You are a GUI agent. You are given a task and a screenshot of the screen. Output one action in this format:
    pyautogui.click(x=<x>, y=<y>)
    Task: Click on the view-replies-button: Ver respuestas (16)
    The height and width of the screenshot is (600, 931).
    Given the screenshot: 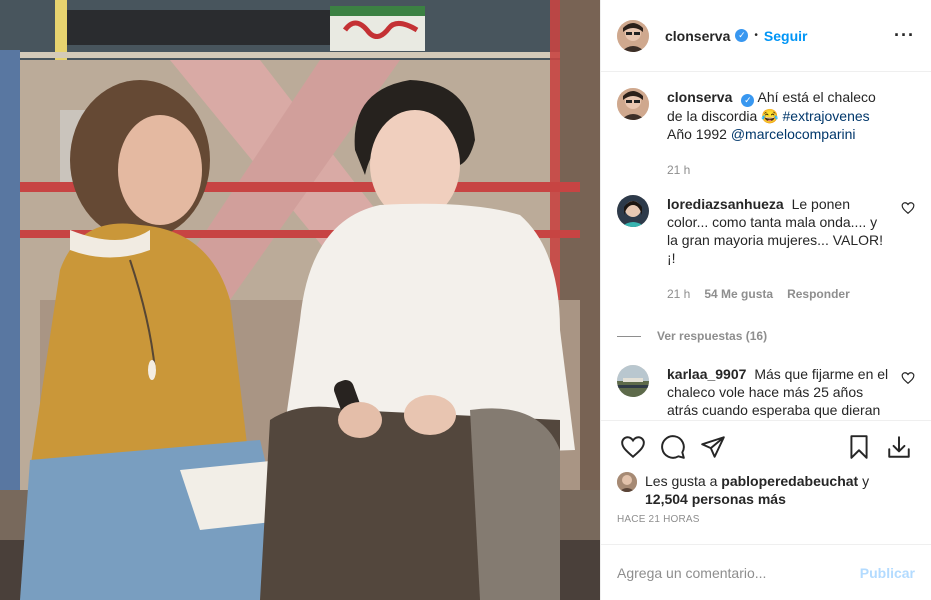 What is the action you would take?
    pyautogui.click(x=766, y=336)
    